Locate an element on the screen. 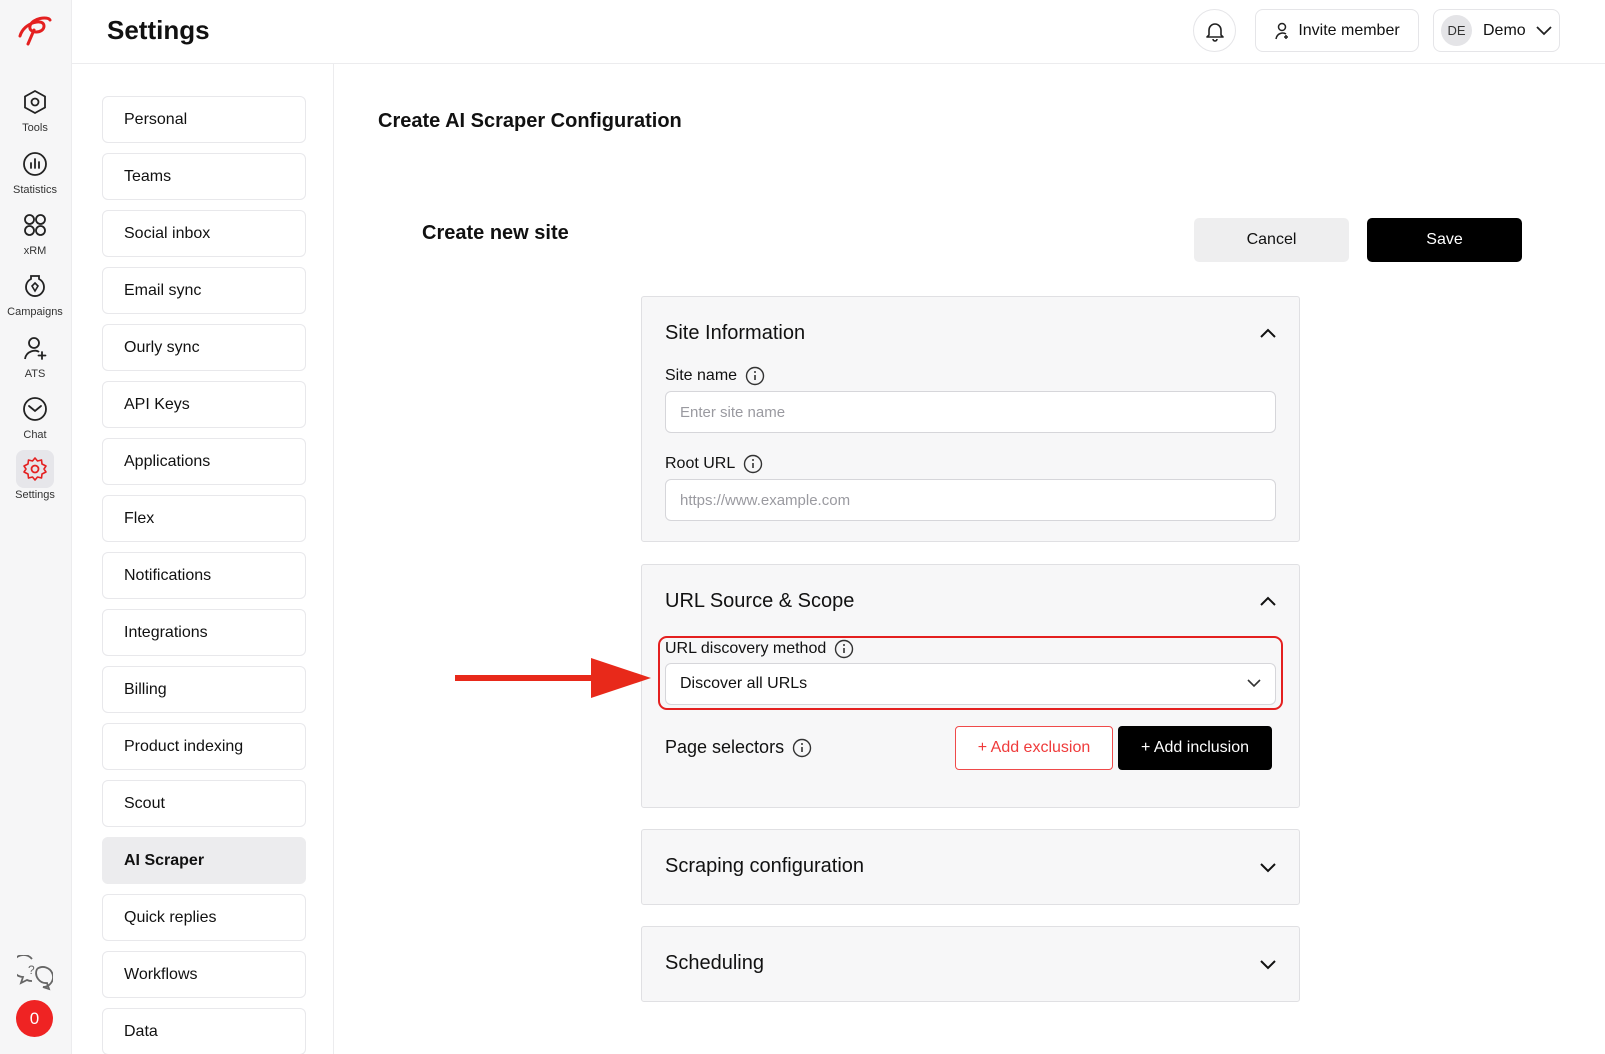 The image size is (1605, 1054). bell-icon is located at coordinates (1214, 32).